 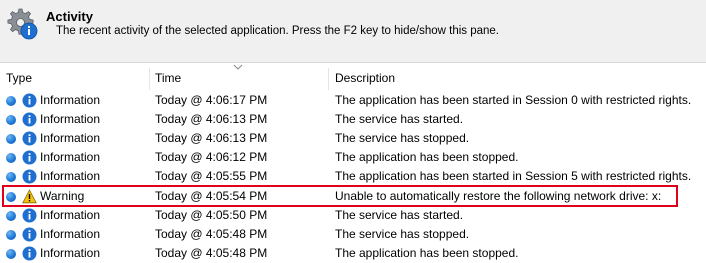 What do you see at coordinates (211, 215) in the screenshot?
I see `entry-time: Today @ 4:05:50 PM` at bounding box center [211, 215].